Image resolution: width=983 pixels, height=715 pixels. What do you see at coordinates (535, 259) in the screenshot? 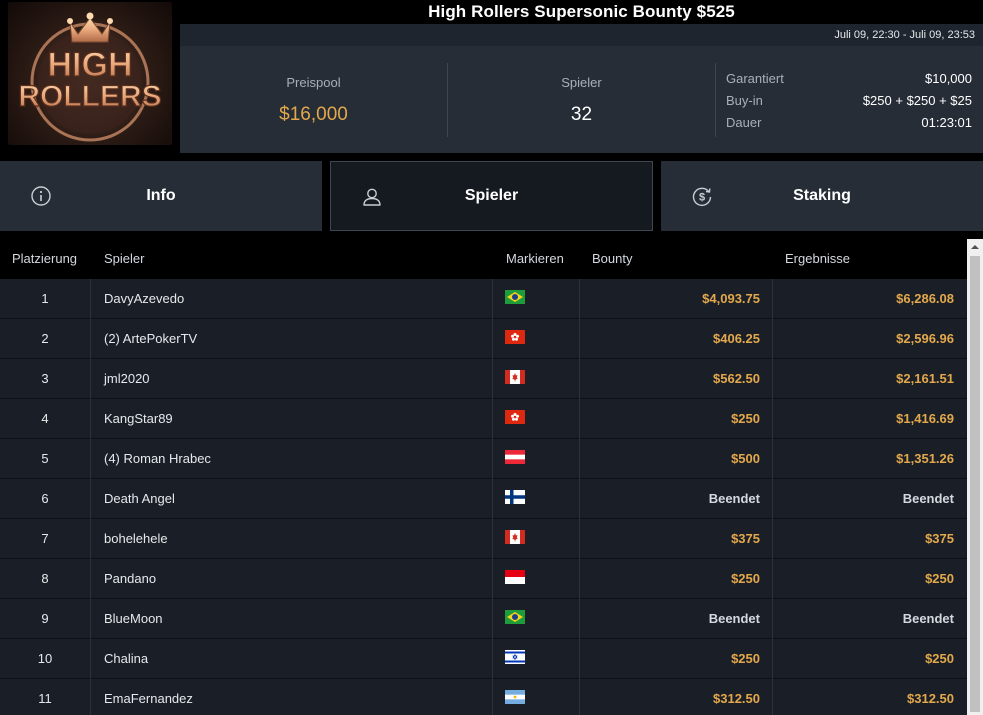
I see `header-flag: Markieren` at bounding box center [535, 259].